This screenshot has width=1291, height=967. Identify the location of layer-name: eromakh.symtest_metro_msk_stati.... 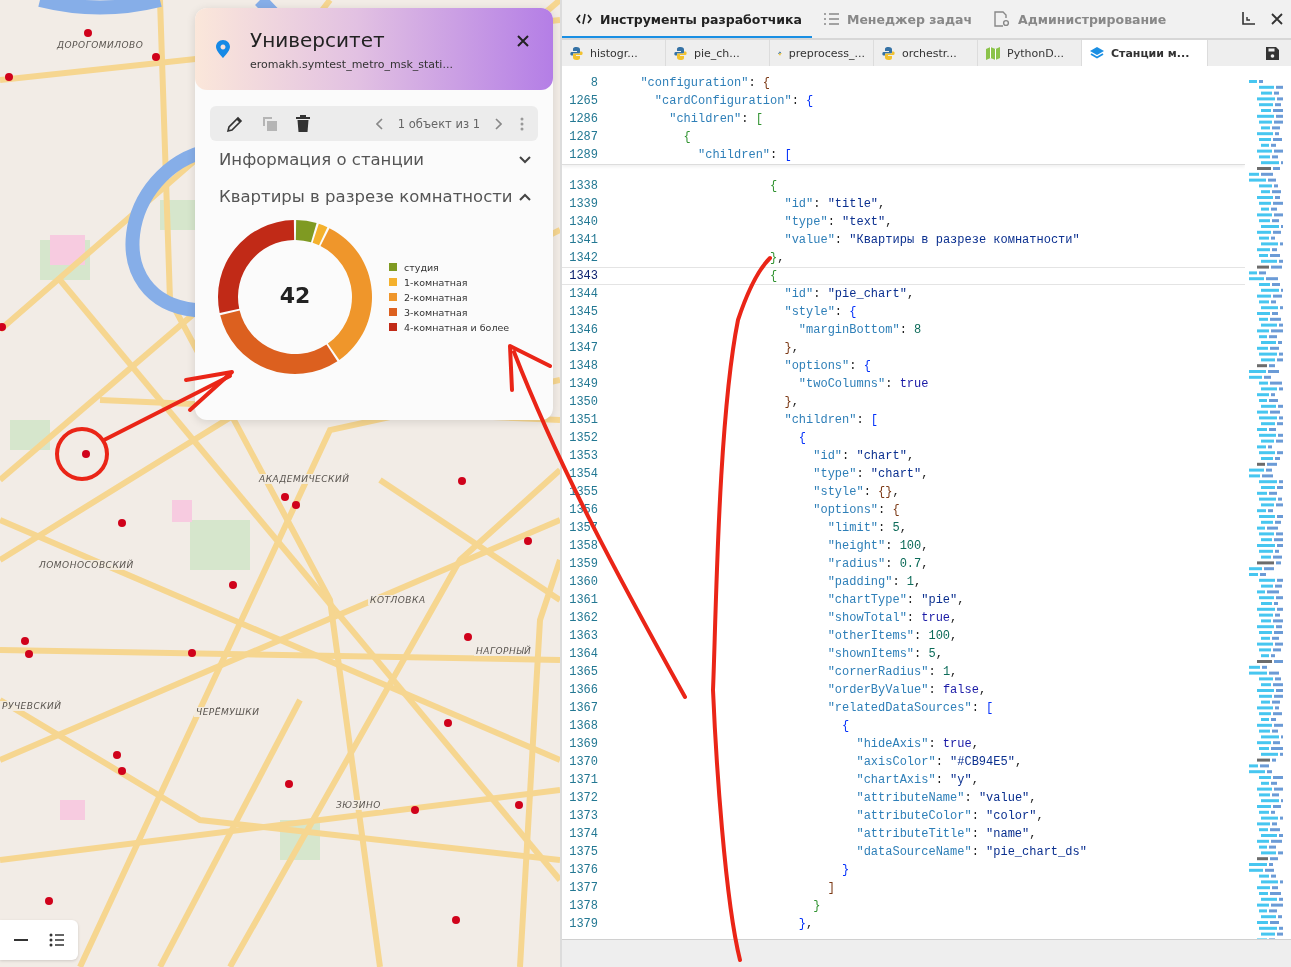
(352, 64).